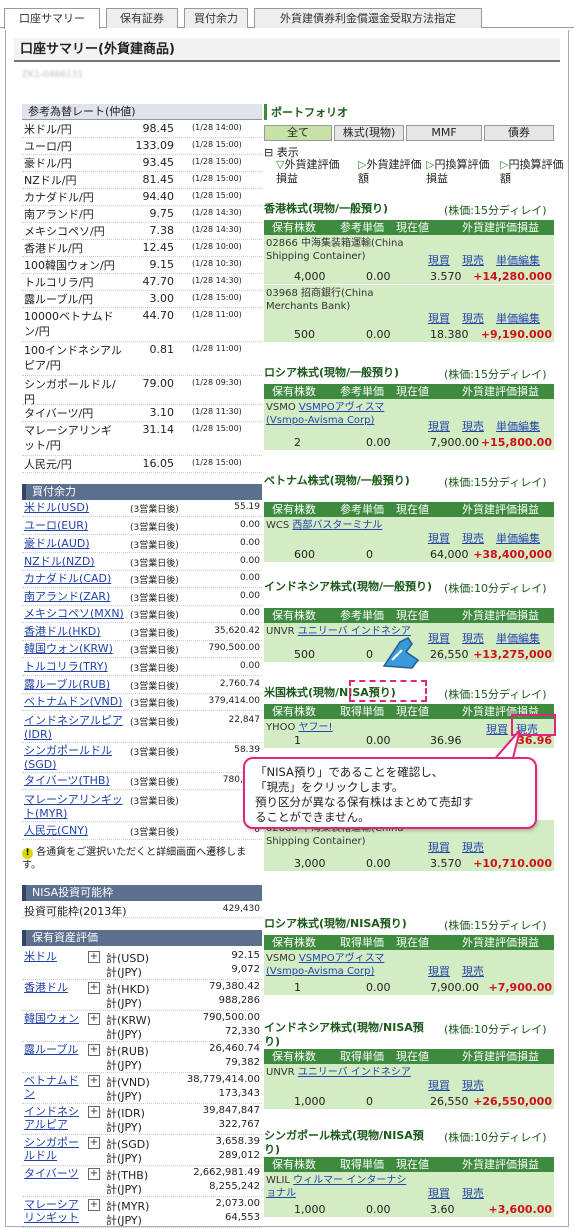  What do you see at coordinates (54, 1018) in the screenshot?
I see `holding-currency-link: 韓国ウォン` at bounding box center [54, 1018].